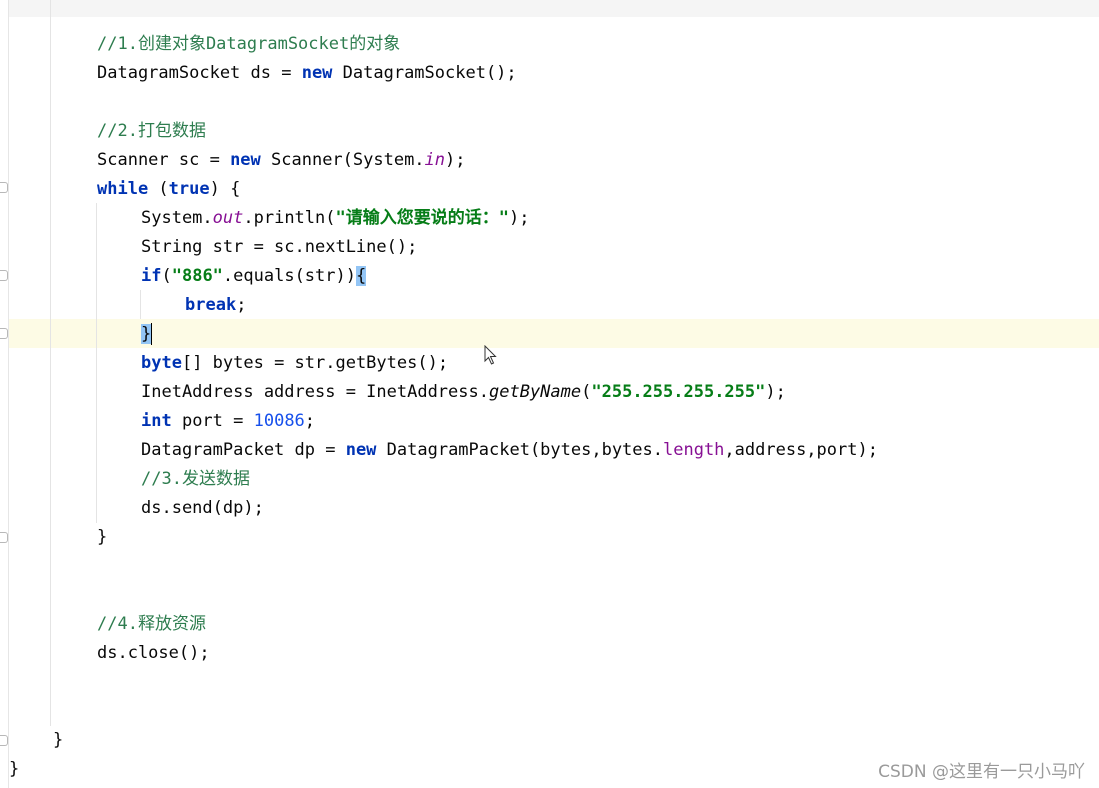 This screenshot has height=788, width=1099. Describe the element at coordinates (289, 276) in the screenshot. I see `code-token: .equals(str))` at that location.